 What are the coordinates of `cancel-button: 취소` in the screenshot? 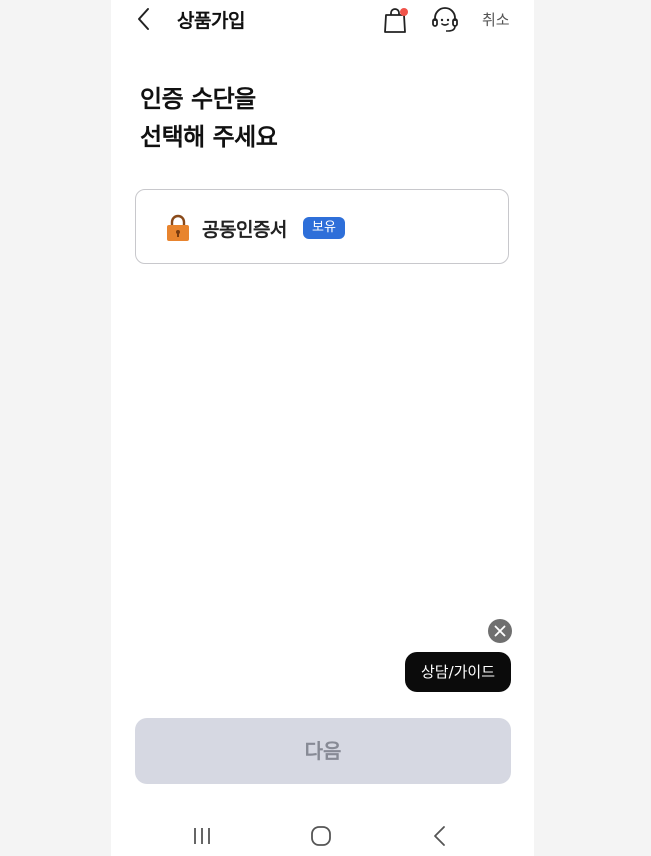 It's located at (496, 19).